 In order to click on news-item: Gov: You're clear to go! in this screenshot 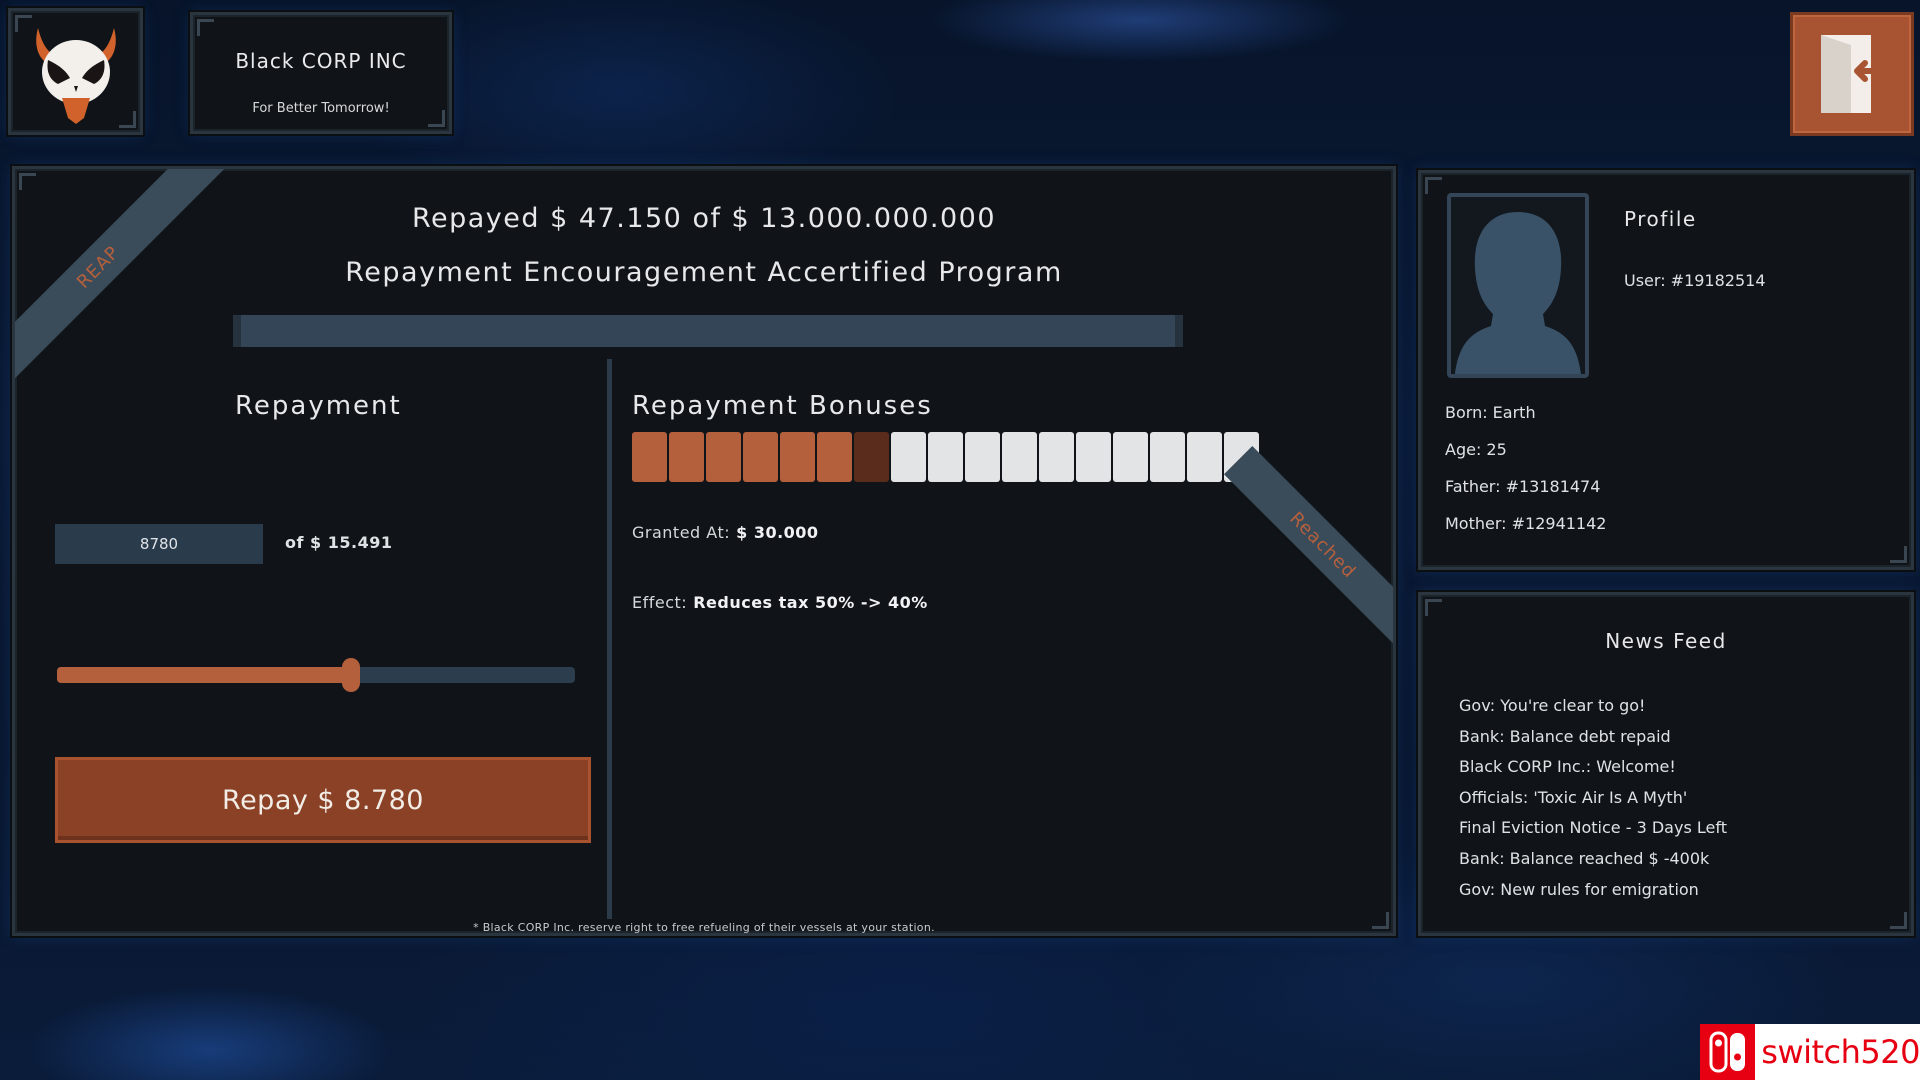, I will do `click(1593, 706)`.